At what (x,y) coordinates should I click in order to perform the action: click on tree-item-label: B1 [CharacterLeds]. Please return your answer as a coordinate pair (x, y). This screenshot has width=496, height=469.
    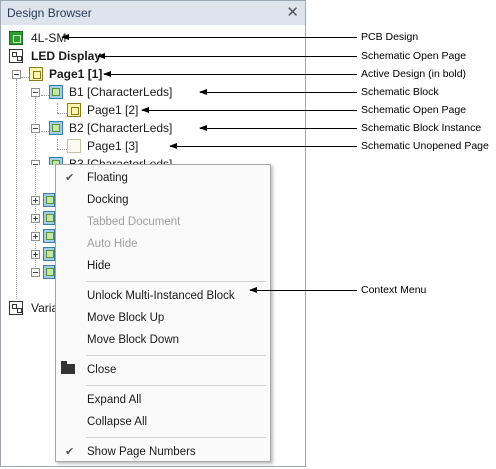
    Looking at the image, I should click on (121, 92).